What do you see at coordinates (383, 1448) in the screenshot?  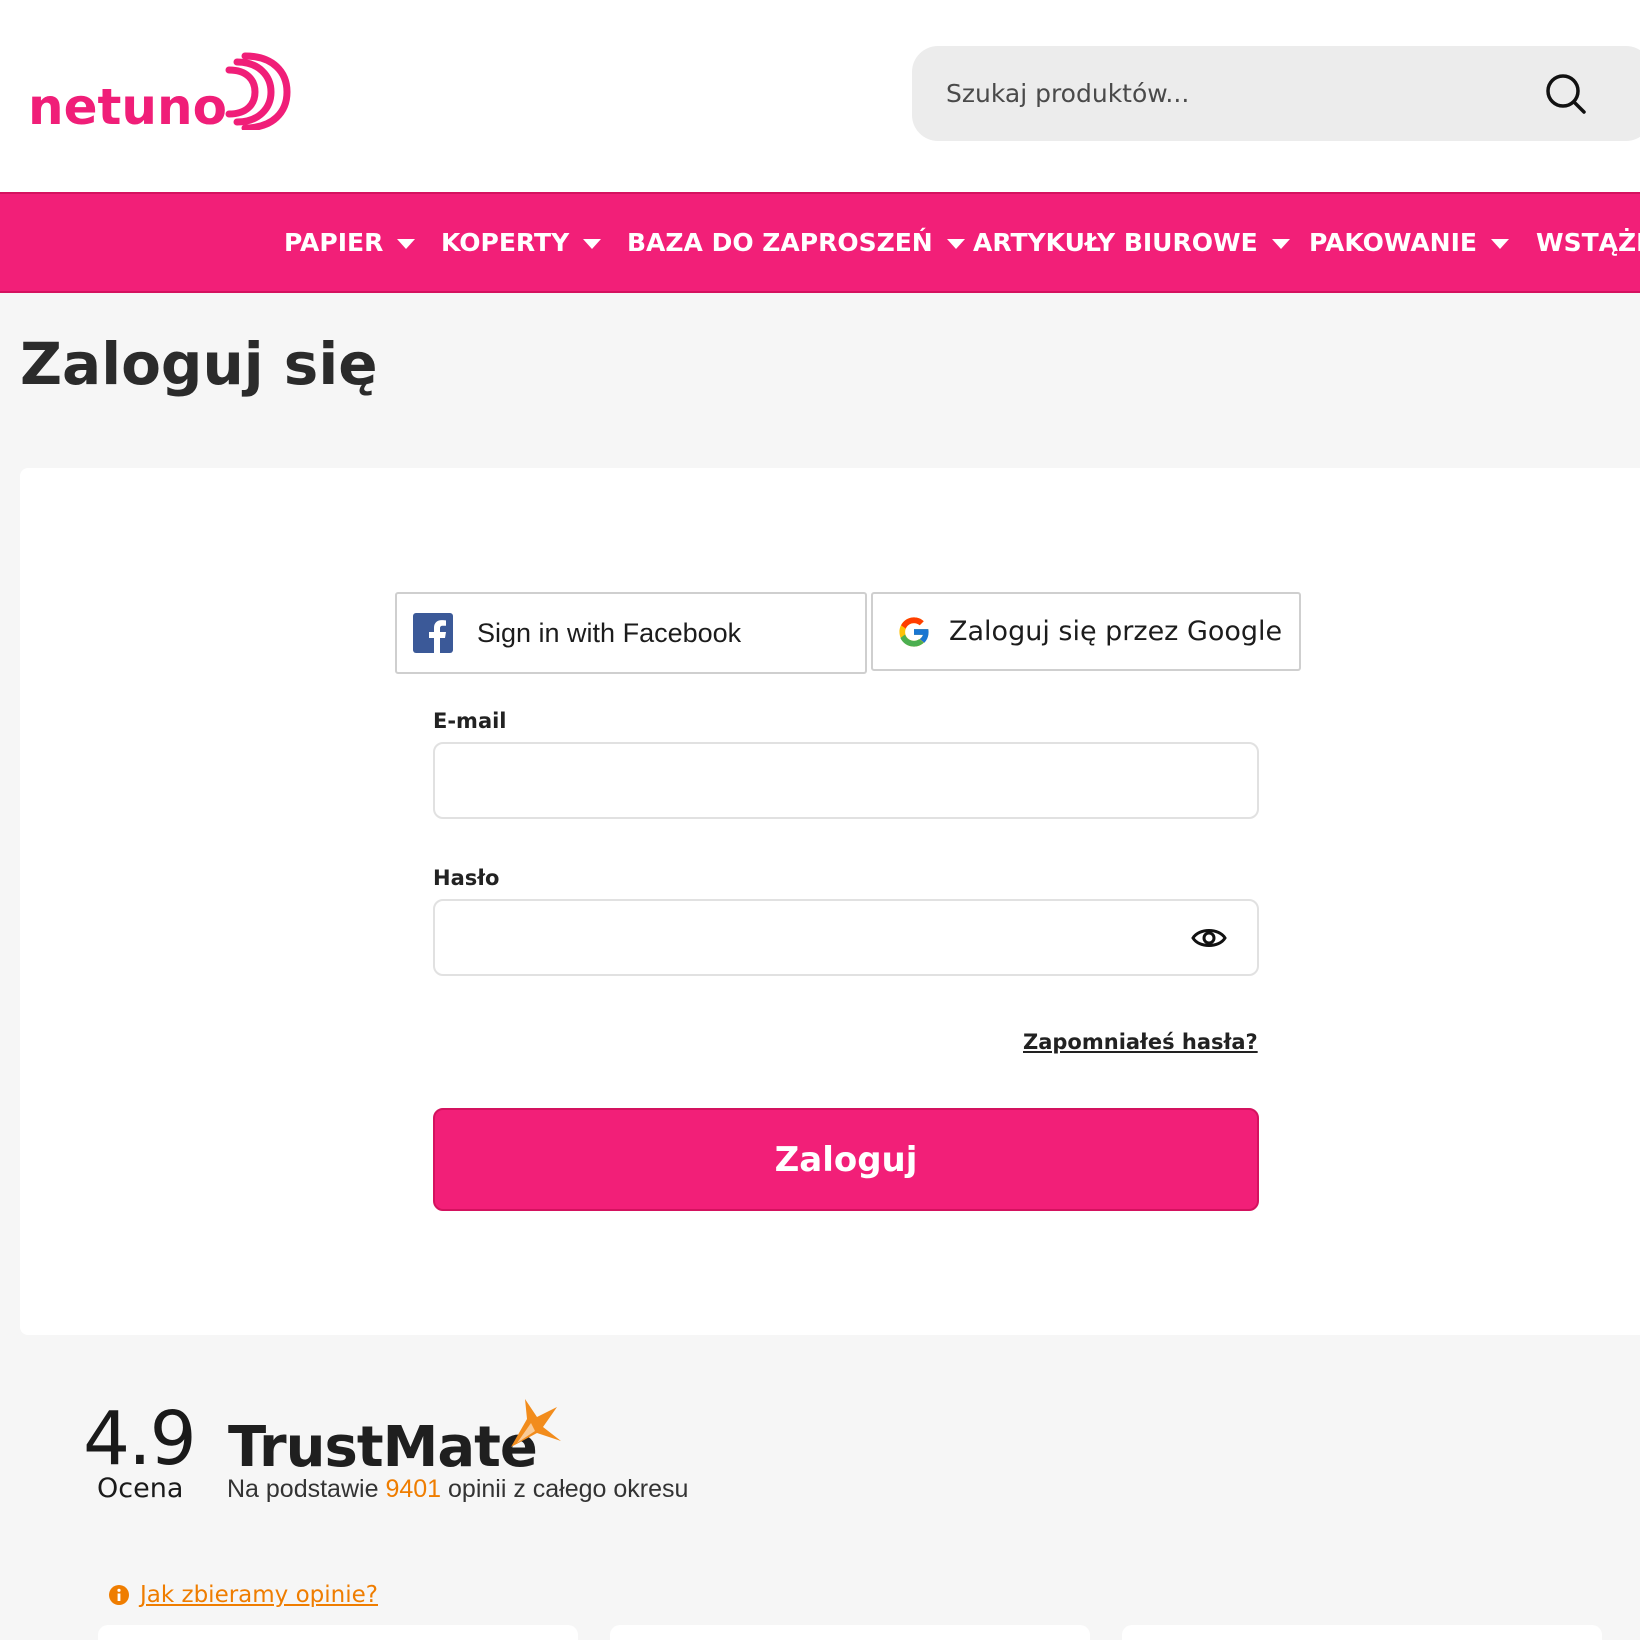 I see `trustmate-logo: TrustMate` at bounding box center [383, 1448].